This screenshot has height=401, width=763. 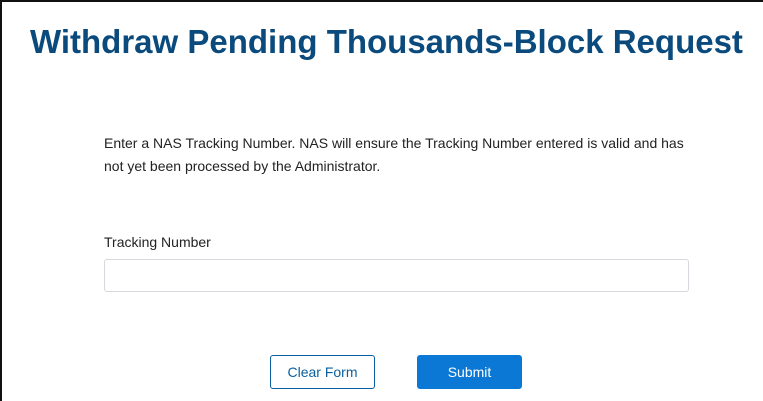 What do you see at coordinates (157, 242) in the screenshot?
I see `tracking-number-label: Tracking Number` at bounding box center [157, 242].